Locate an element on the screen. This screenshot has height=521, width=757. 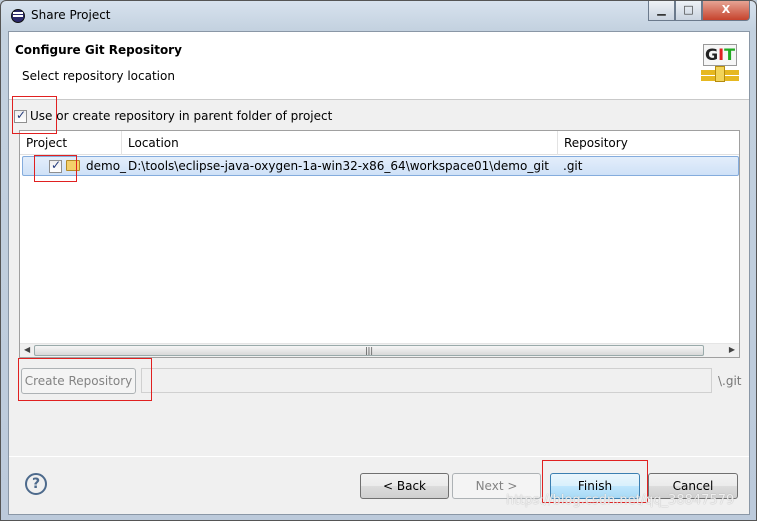
column-project: Project is located at coordinates (71, 143).